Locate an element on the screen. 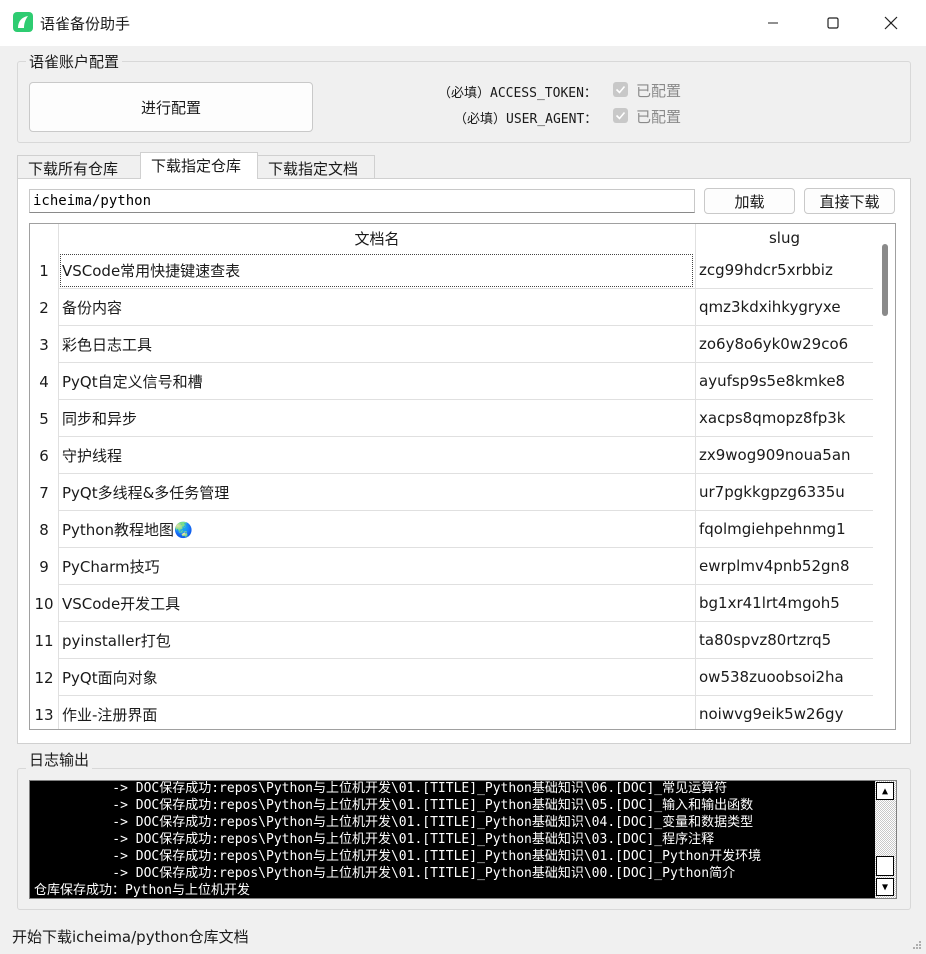 This screenshot has width=926, height=954. access-token-checkbox is located at coordinates (620, 89).